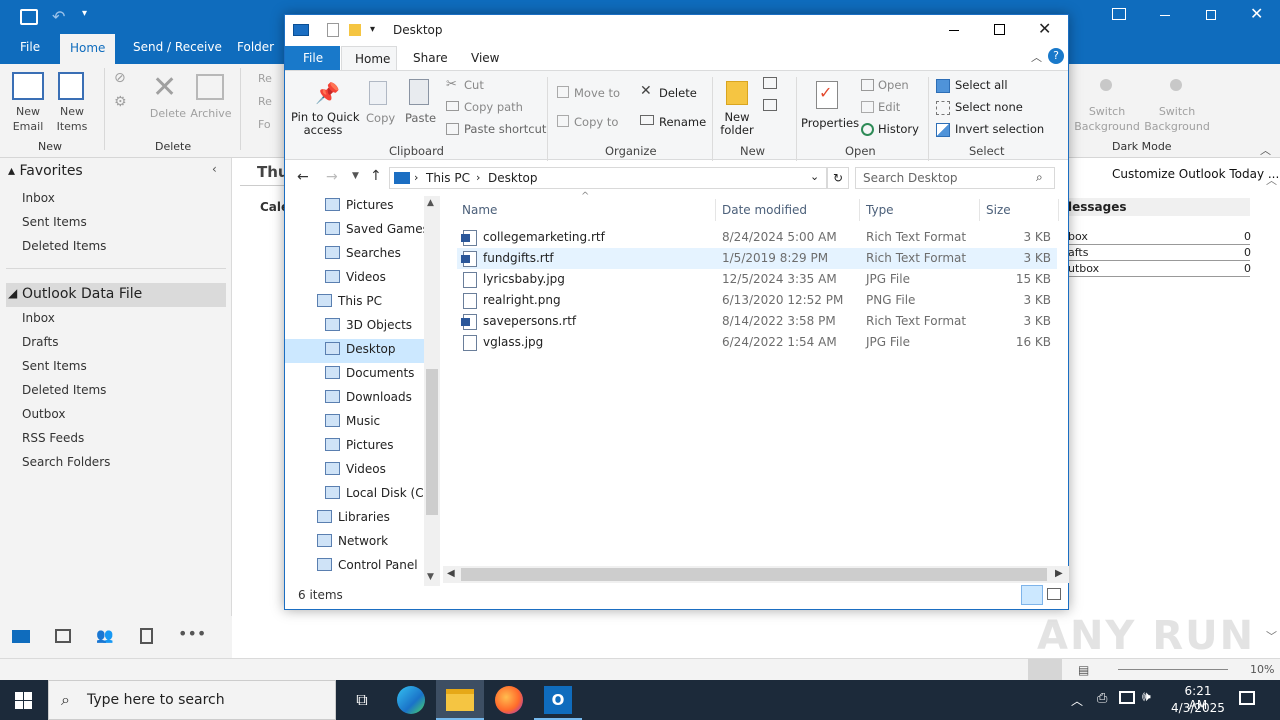  What do you see at coordinates (1119, 14) in the screenshot?
I see `restore-ribbon-icon` at bounding box center [1119, 14].